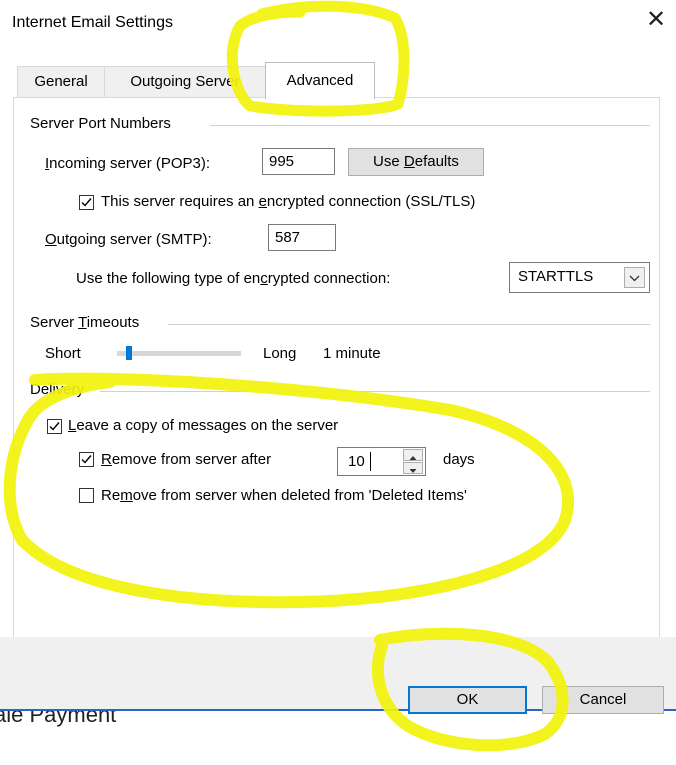 The height and width of the screenshot is (765, 676). Describe the element at coordinates (128, 239) in the screenshot. I see `outgoing-server-label: Outgoing server (SMTP):` at that location.